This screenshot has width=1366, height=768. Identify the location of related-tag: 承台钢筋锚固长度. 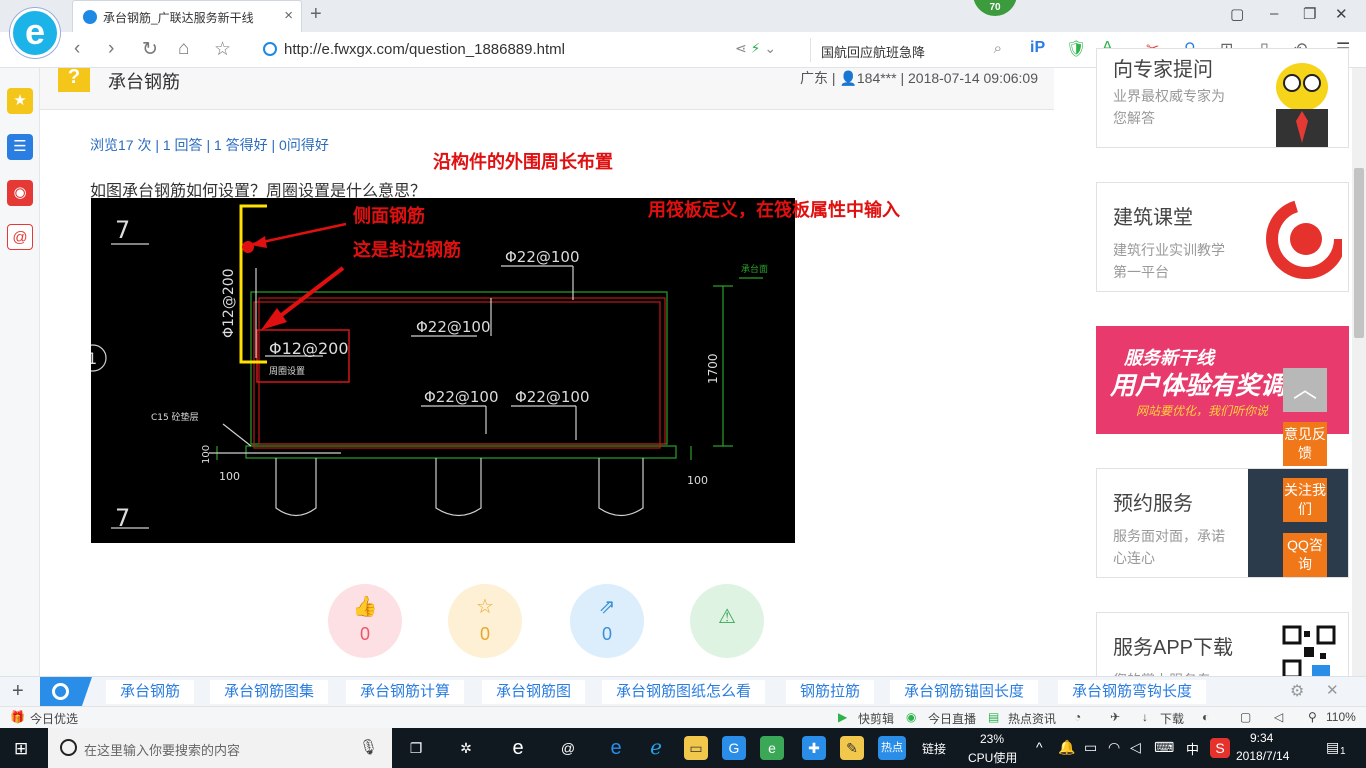
(964, 692).